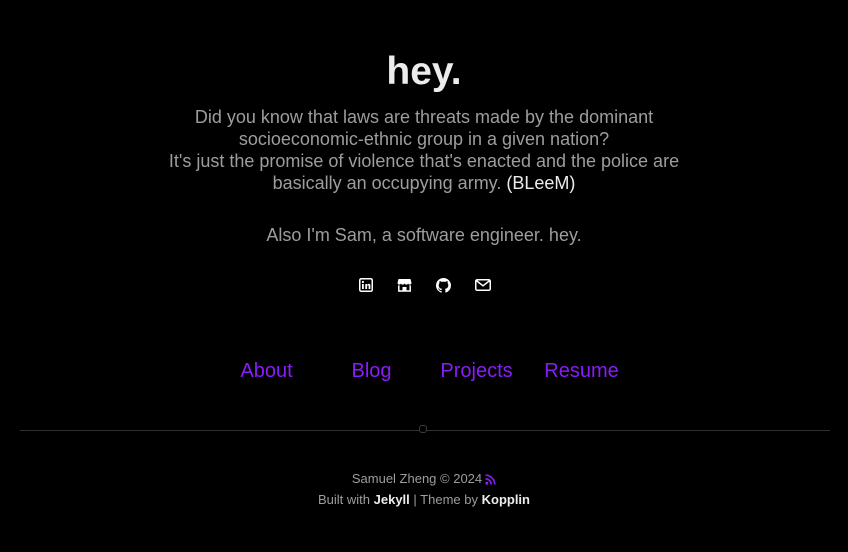  I want to click on footer-copyright-row: Samuel Zheng © 2024, so click(424, 479).